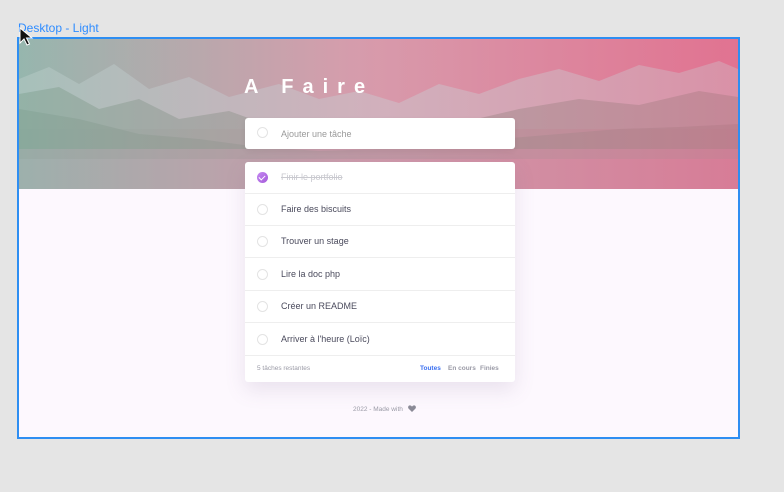 The image size is (784, 492). What do you see at coordinates (462, 368) in the screenshot?
I see `filter-in-progress: En cours` at bounding box center [462, 368].